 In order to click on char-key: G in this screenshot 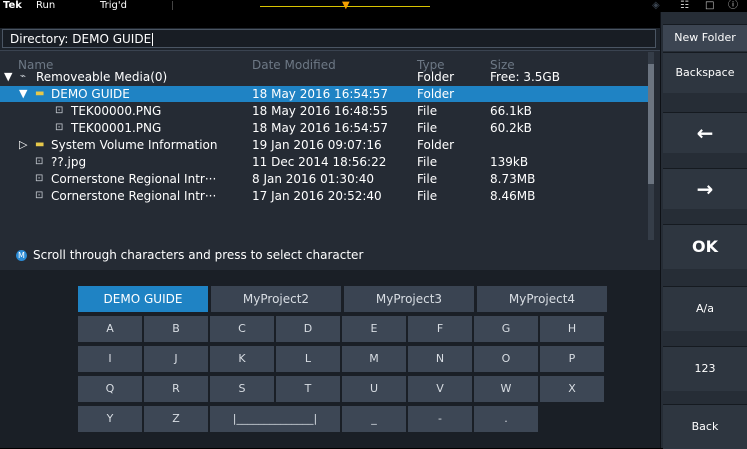, I will do `click(506, 329)`.